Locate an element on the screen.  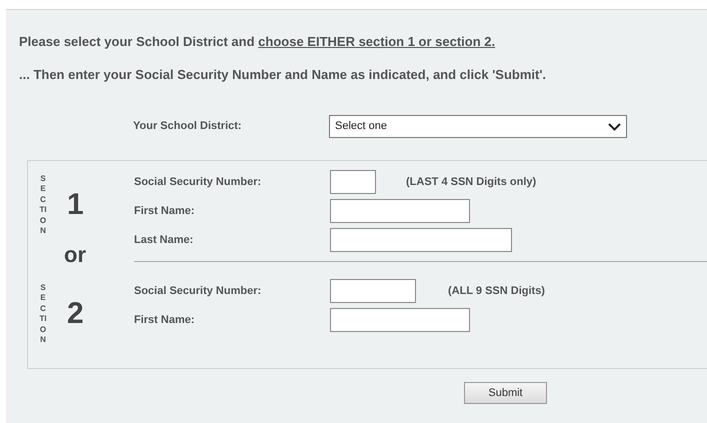
field-label: Last Name: is located at coordinates (164, 240).